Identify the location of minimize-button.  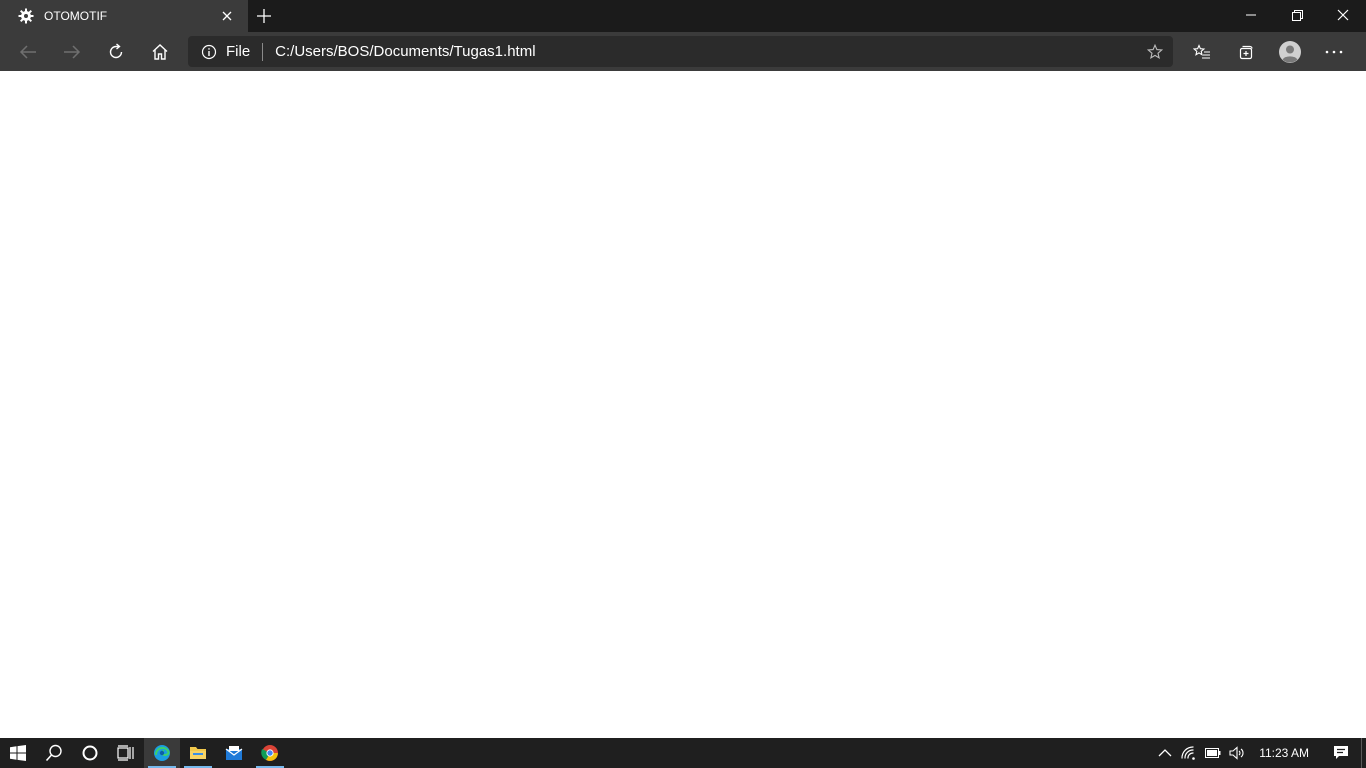
(1251, 15).